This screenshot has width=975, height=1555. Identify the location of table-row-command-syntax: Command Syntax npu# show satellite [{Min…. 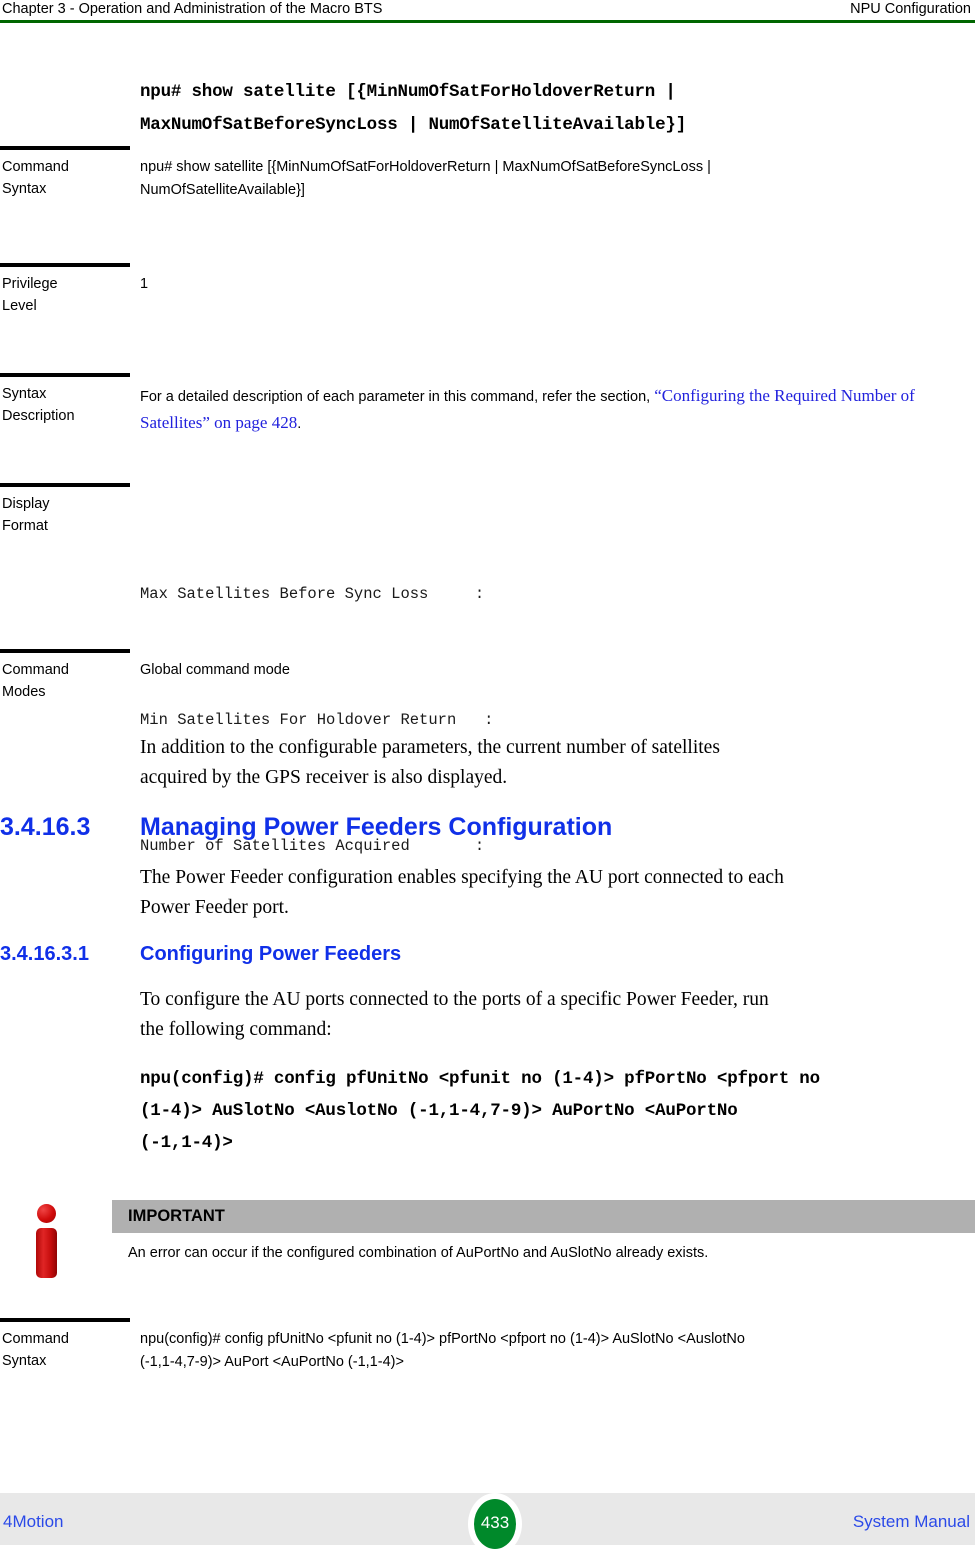
(487, 201).